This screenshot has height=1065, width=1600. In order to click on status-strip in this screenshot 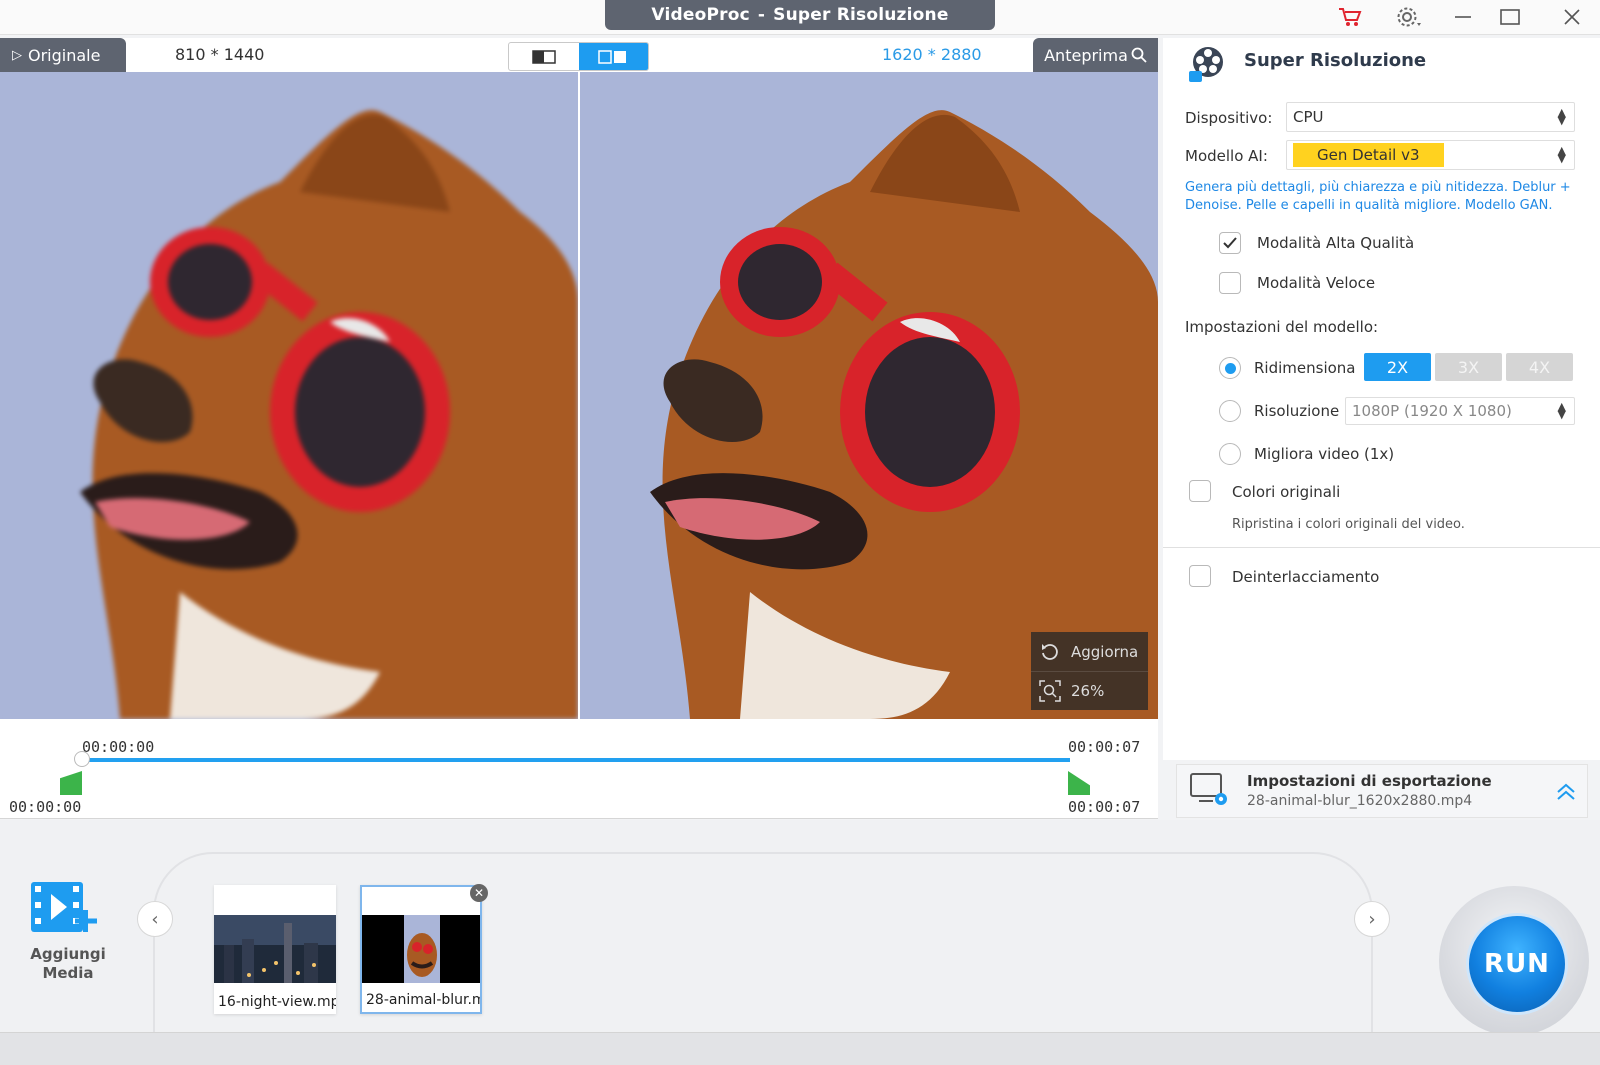, I will do `click(800, 1048)`.